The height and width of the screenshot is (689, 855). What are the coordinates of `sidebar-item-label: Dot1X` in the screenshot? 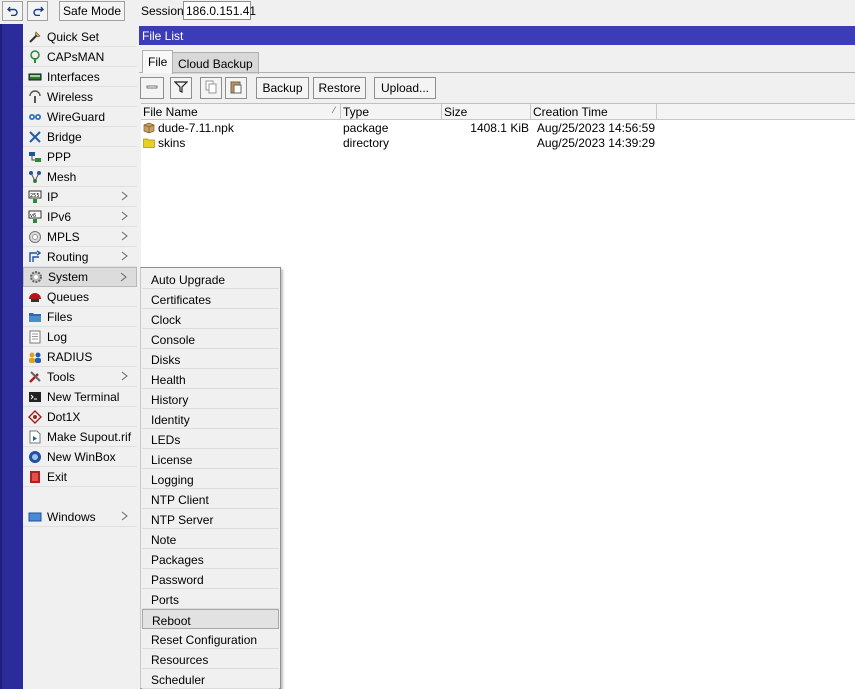 It's located at (64, 416).